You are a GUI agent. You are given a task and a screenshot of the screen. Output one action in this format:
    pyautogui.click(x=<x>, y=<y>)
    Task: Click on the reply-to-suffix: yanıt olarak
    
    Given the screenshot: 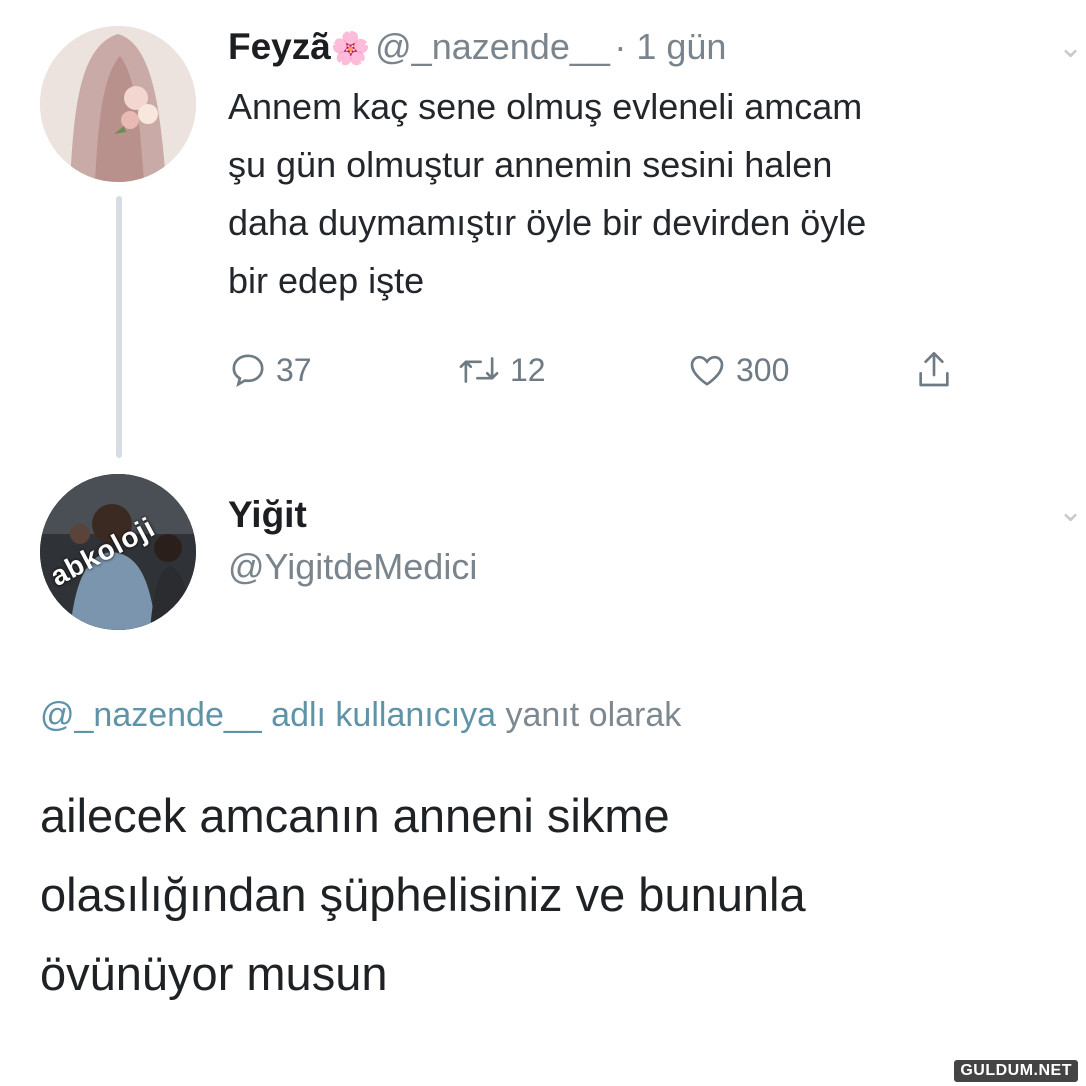 What is the action you would take?
    pyautogui.click(x=593, y=715)
    